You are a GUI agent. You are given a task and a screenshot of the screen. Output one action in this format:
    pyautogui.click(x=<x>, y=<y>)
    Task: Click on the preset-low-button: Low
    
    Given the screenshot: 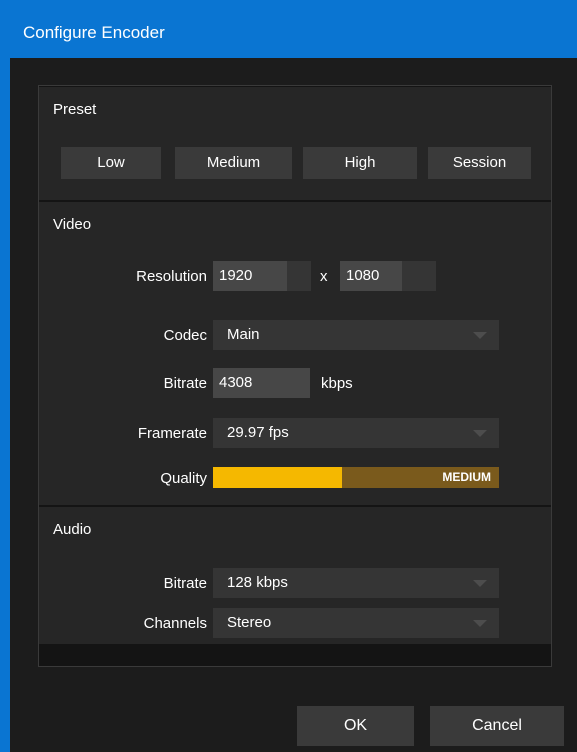 What is the action you would take?
    pyautogui.click(x=111, y=163)
    